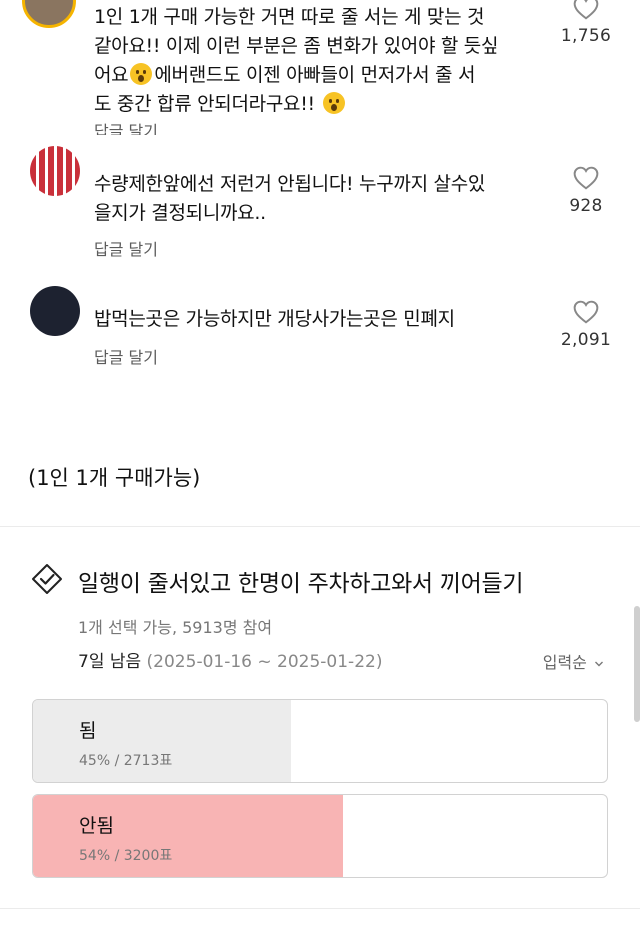 The image size is (640, 934). What do you see at coordinates (586, 23) in the screenshot?
I see `like-button: 1,756` at bounding box center [586, 23].